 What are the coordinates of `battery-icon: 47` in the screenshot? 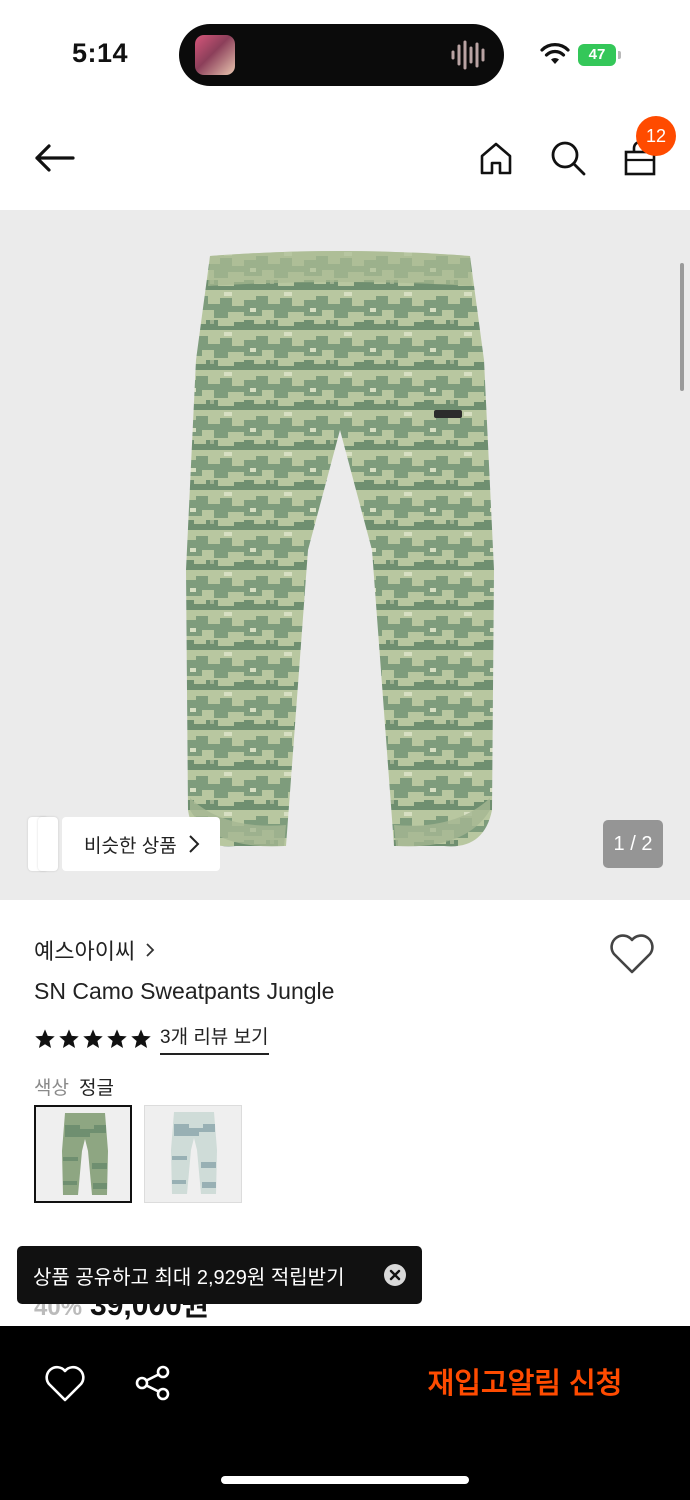 It's located at (600, 55).